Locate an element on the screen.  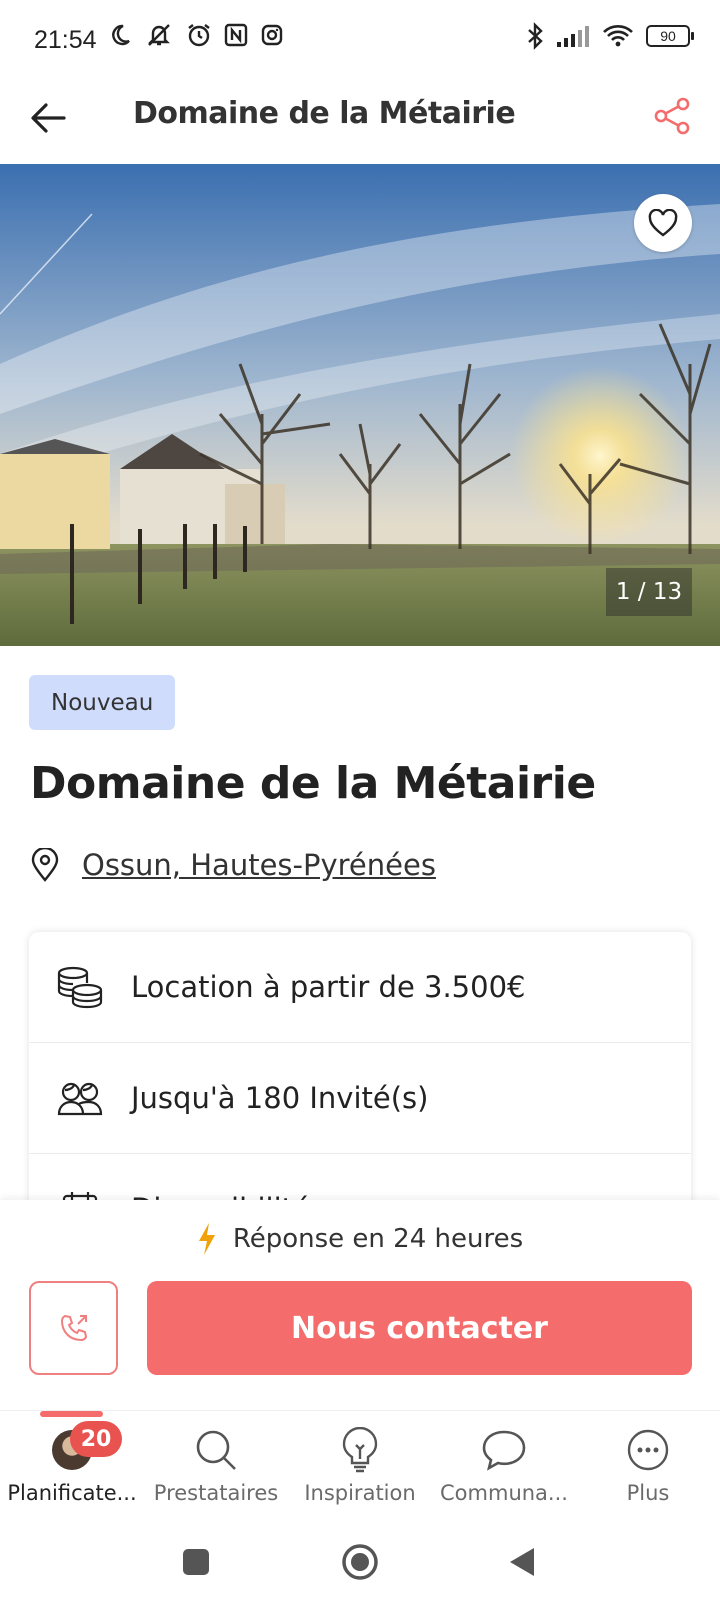
status-icons-left is located at coordinates (196, 35).